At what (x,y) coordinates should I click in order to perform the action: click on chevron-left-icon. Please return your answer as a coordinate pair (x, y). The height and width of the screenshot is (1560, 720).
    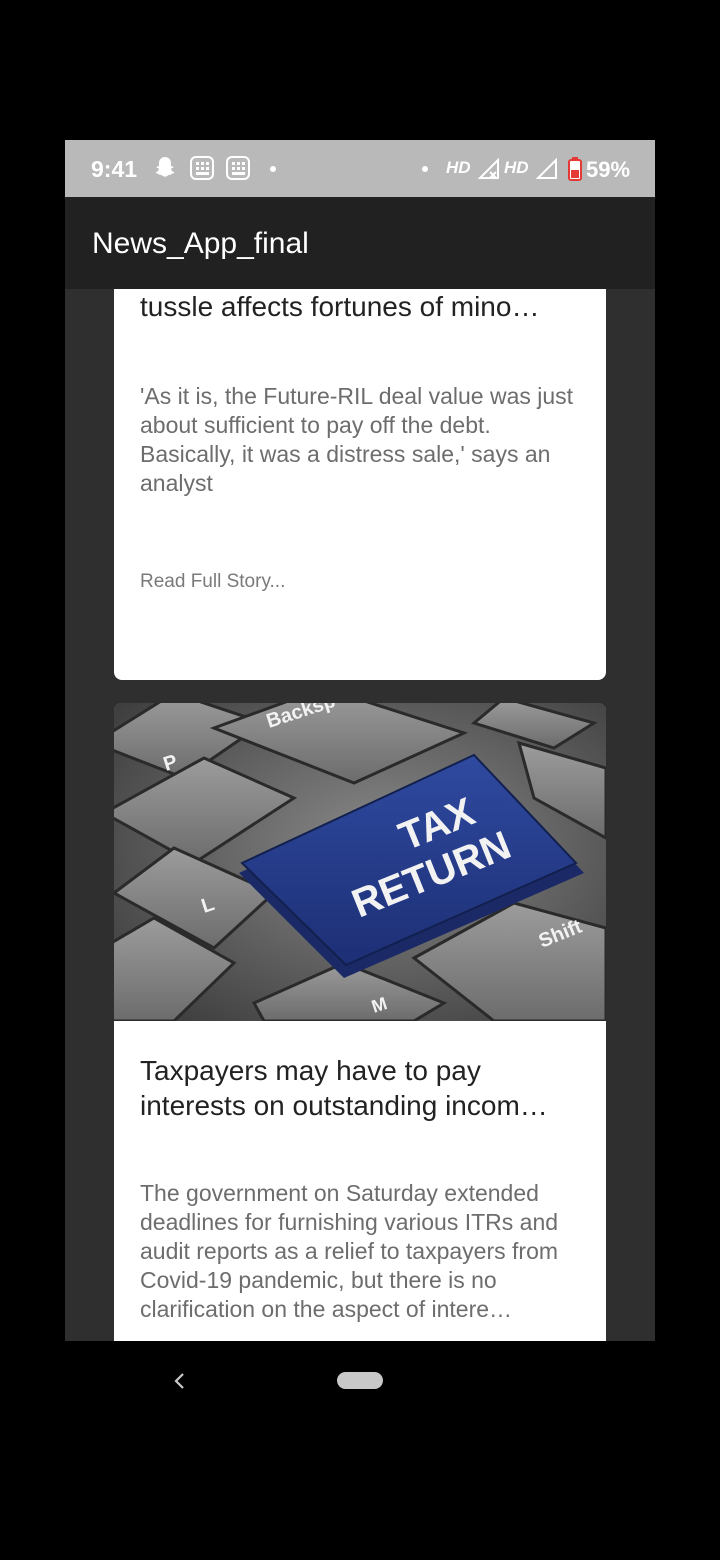
    Looking at the image, I should click on (180, 1383).